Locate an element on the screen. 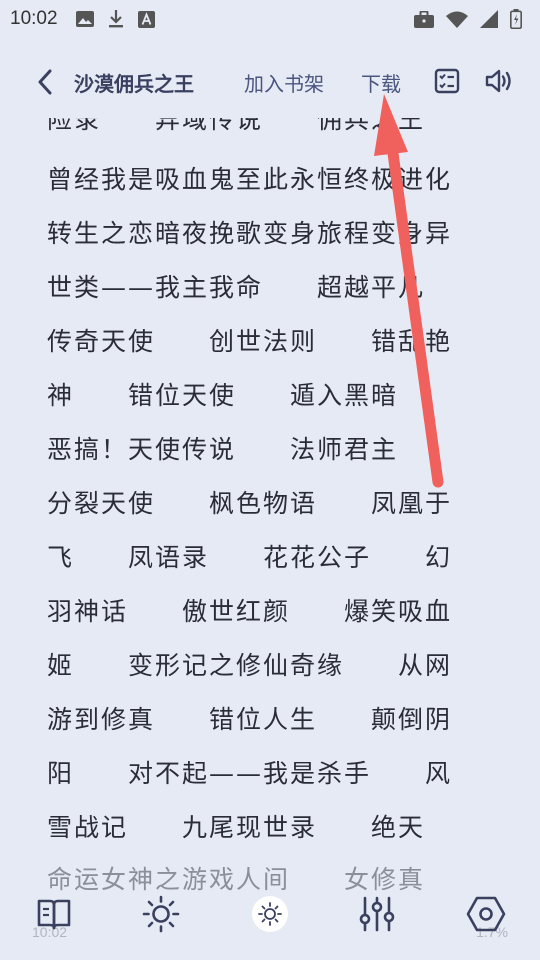 The image size is (540, 960). signal-icon is located at coordinates (489, 19).